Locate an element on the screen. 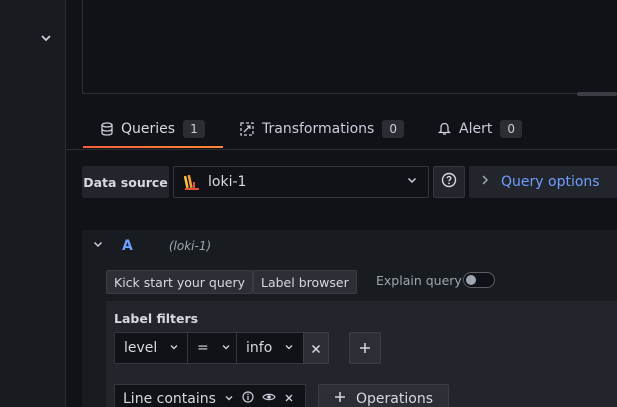 This screenshot has width=617, height=407. tab-transformations: Transformations 0 is located at coordinates (322, 129).